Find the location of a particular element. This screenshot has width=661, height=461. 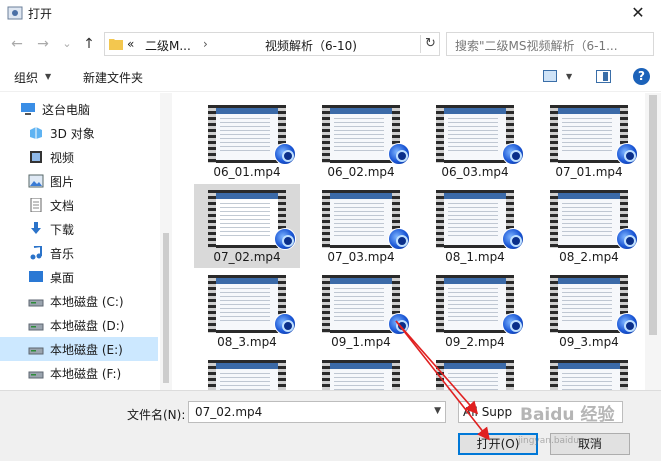

address-bar: « 二级M... › 视频解析（6-10) ⌄ ↻ is located at coordinates (307, 44).